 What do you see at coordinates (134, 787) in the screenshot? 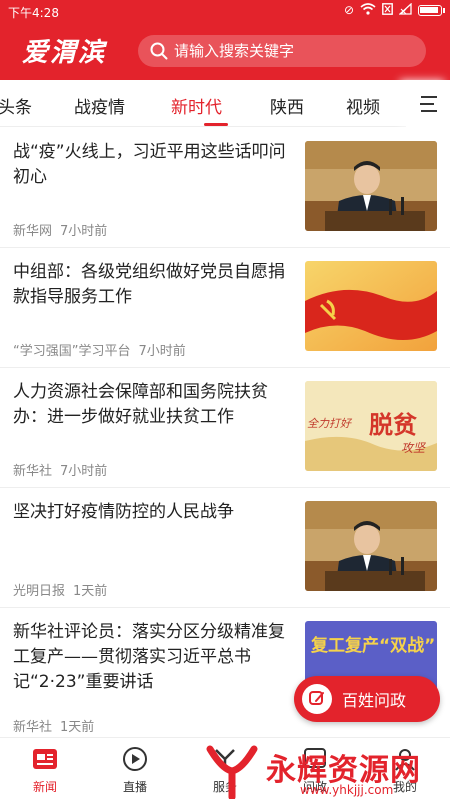
I see `nav-label: 直播` at bounding box center [134, 787].